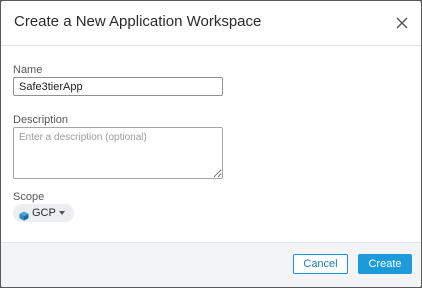 Image resolution: width=422 pixels, height=288 pixels. What do you see at coordinates (320, 264) in the screenshot?
I see `cancel-button: Cancel` at bounding box center [320, 264].